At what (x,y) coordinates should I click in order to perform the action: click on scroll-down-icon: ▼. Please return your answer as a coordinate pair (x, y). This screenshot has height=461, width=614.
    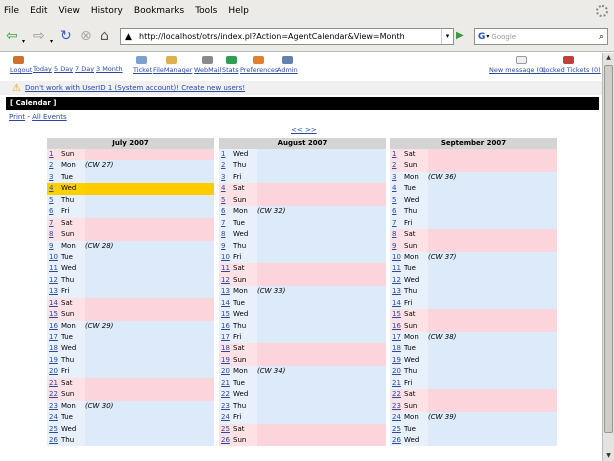
    Looking at the image, I should click on (608, 456).